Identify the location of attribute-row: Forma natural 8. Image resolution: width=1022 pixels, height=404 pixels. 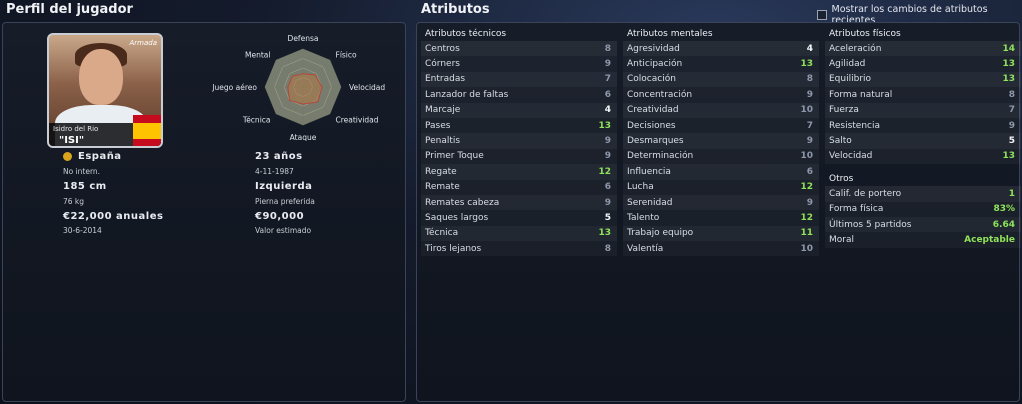
(923, 94).